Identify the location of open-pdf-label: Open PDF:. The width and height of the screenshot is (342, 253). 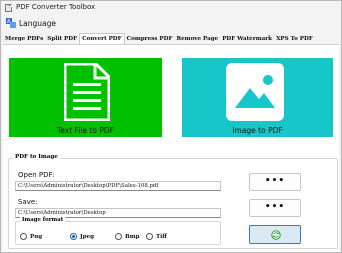
(36, 175).